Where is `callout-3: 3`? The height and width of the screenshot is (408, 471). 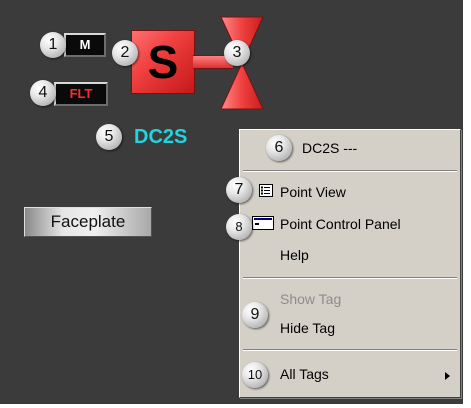
callout-3: 3 is located at coordinates (237, 53).